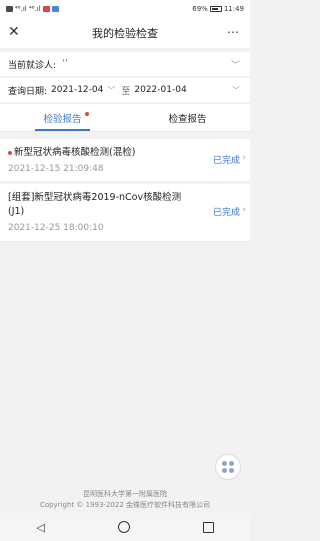  I want to click on status-left: ⁴⁶.ıl ⁴⁶.ıl, so click(32, 9).